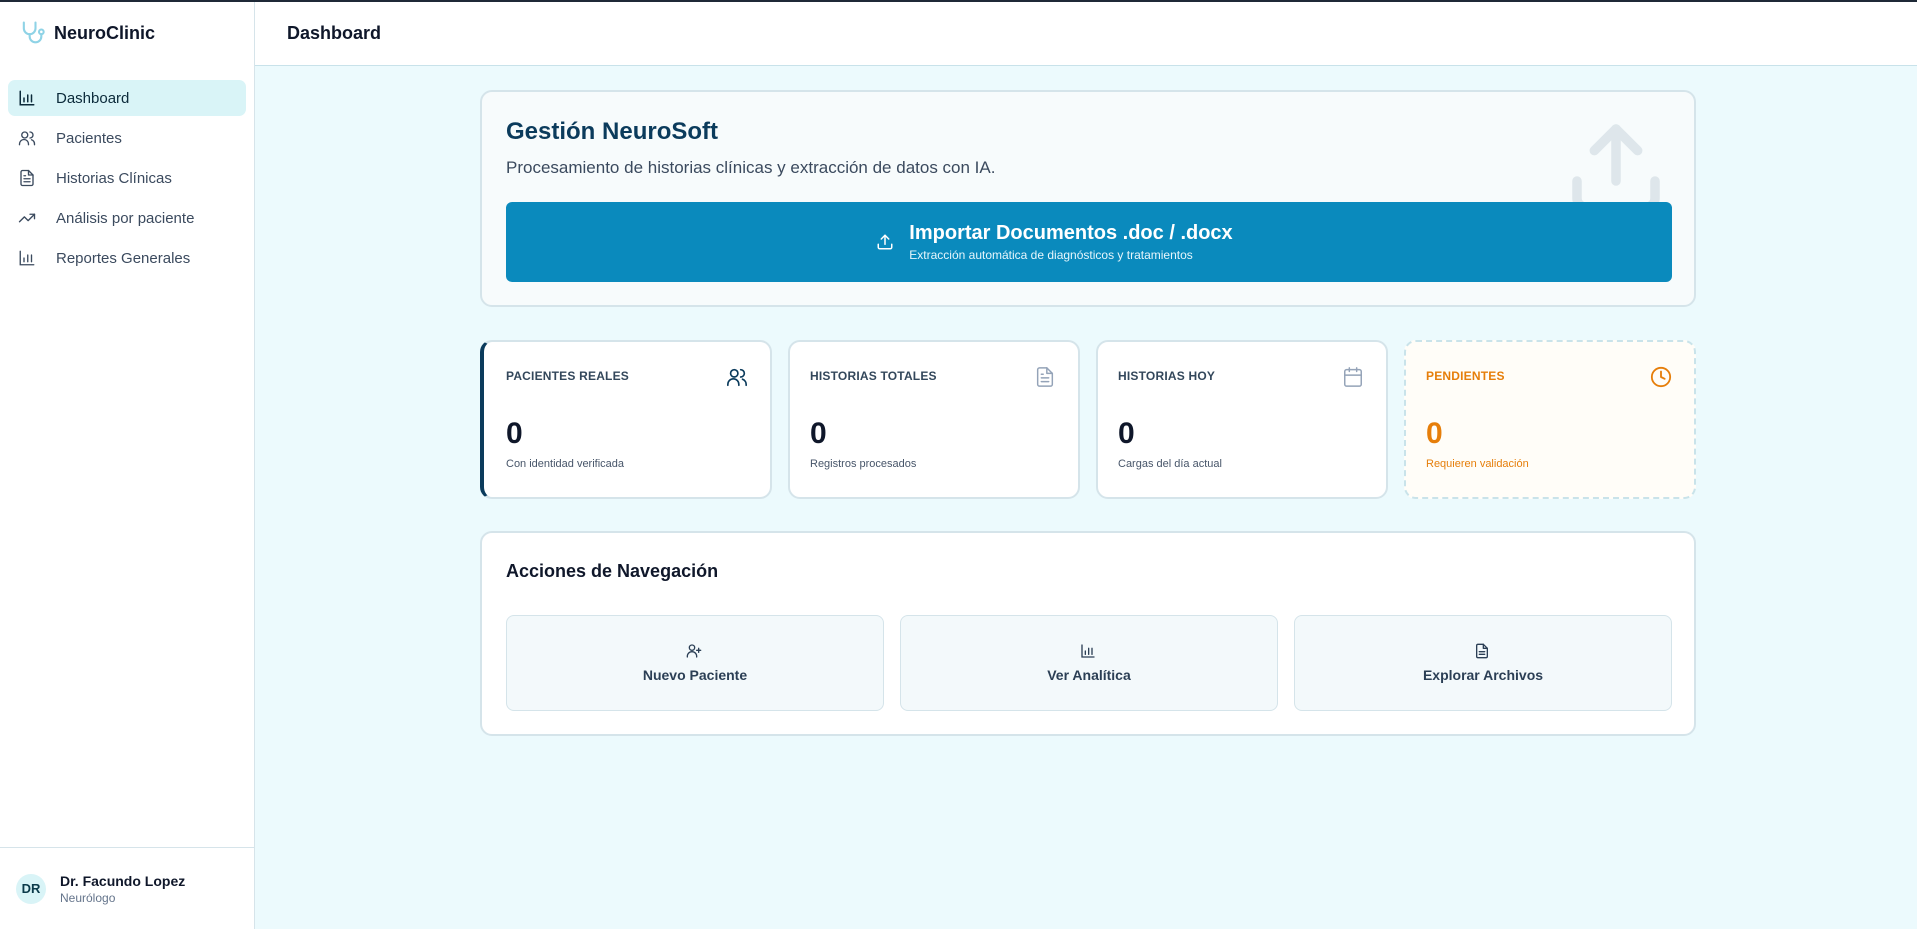 Image resolution: width=1917 pixels, height=929 pixels. I want to click on stat-note: Requieren validación, so click(1477, 464).